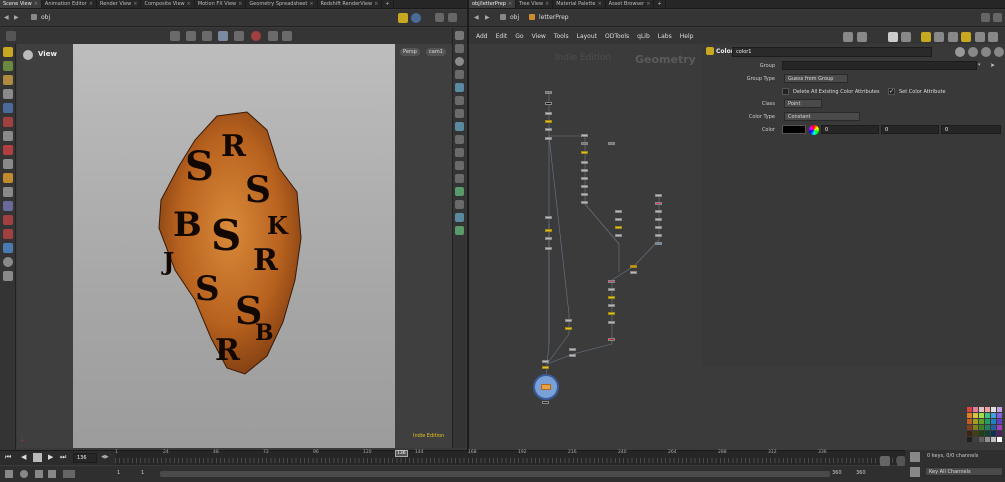 This screenshot has width=1005, height=482. Describe the element at coordinates (816, 78) in the screenshot. I see `group-type-dropdown: Guess from Group` at that location.